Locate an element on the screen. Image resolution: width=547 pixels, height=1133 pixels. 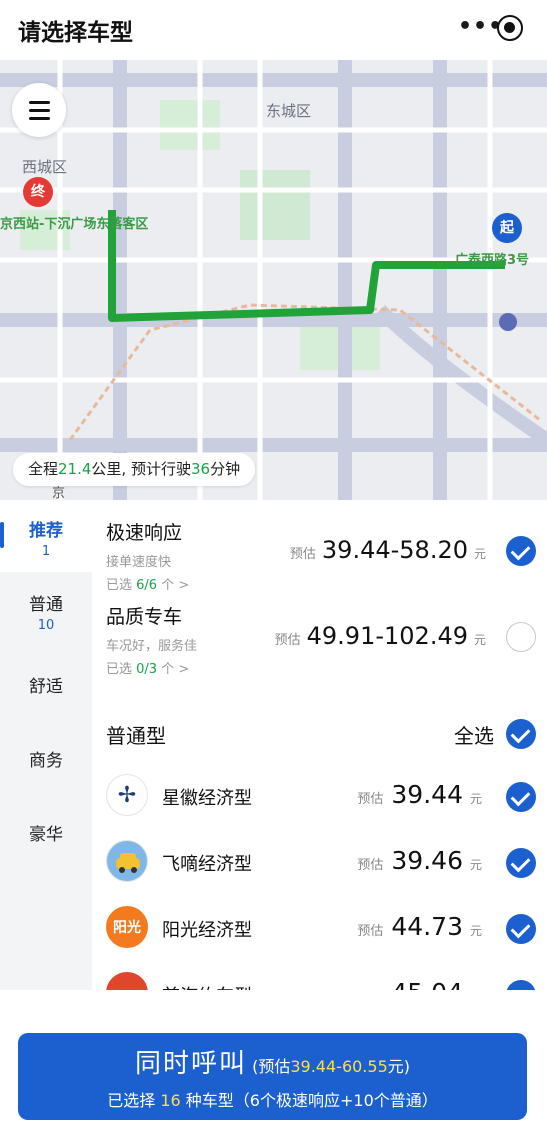
map-edge-label: 京 is located at coordinates (59, 493).